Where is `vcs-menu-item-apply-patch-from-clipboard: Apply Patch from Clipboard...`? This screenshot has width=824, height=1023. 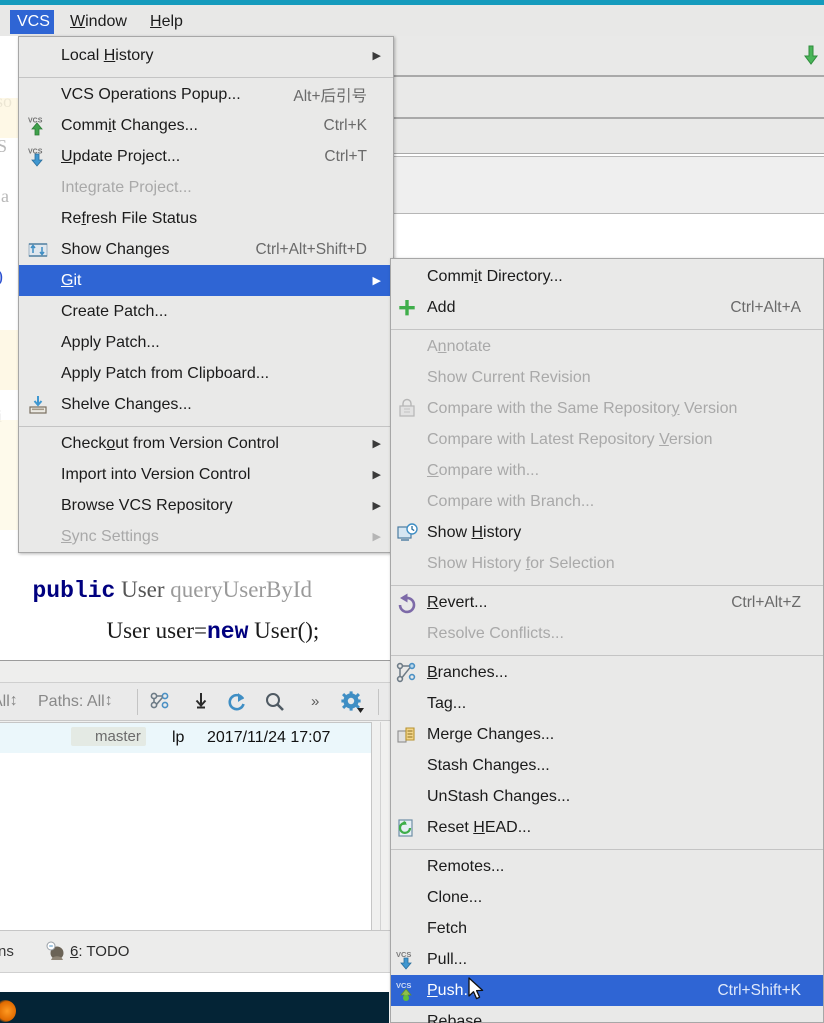 vcs-menu-item-apply-patch-from-clipboard: Apply Patch from Clipboard... is located at coordinates (206, 373).